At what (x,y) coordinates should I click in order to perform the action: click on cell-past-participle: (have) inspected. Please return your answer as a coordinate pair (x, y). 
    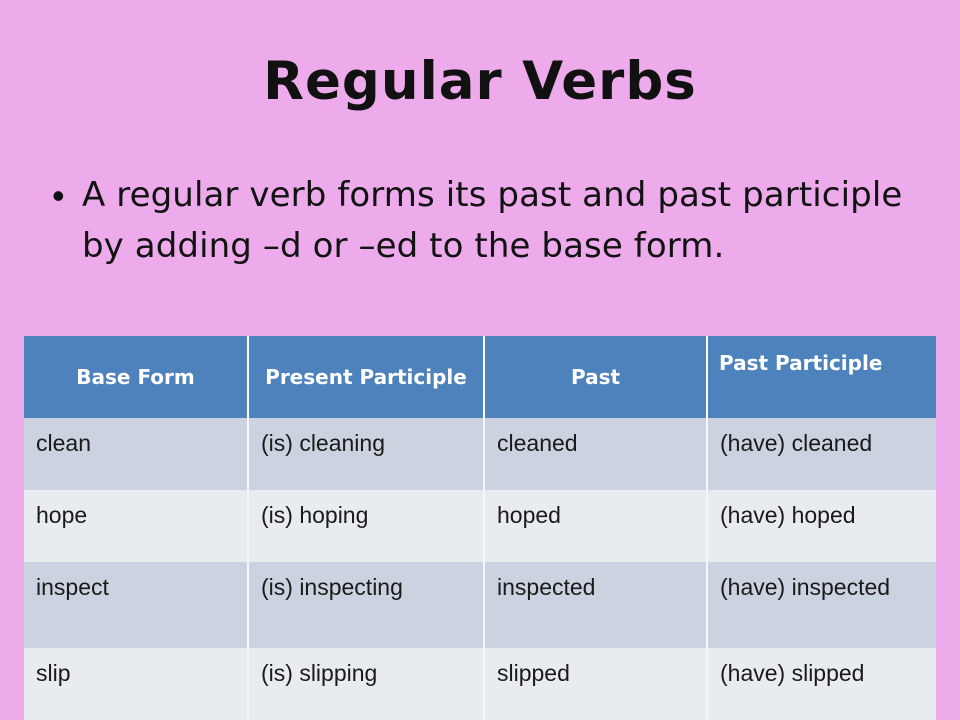
    Looking at the image, I should click on (821, 605).